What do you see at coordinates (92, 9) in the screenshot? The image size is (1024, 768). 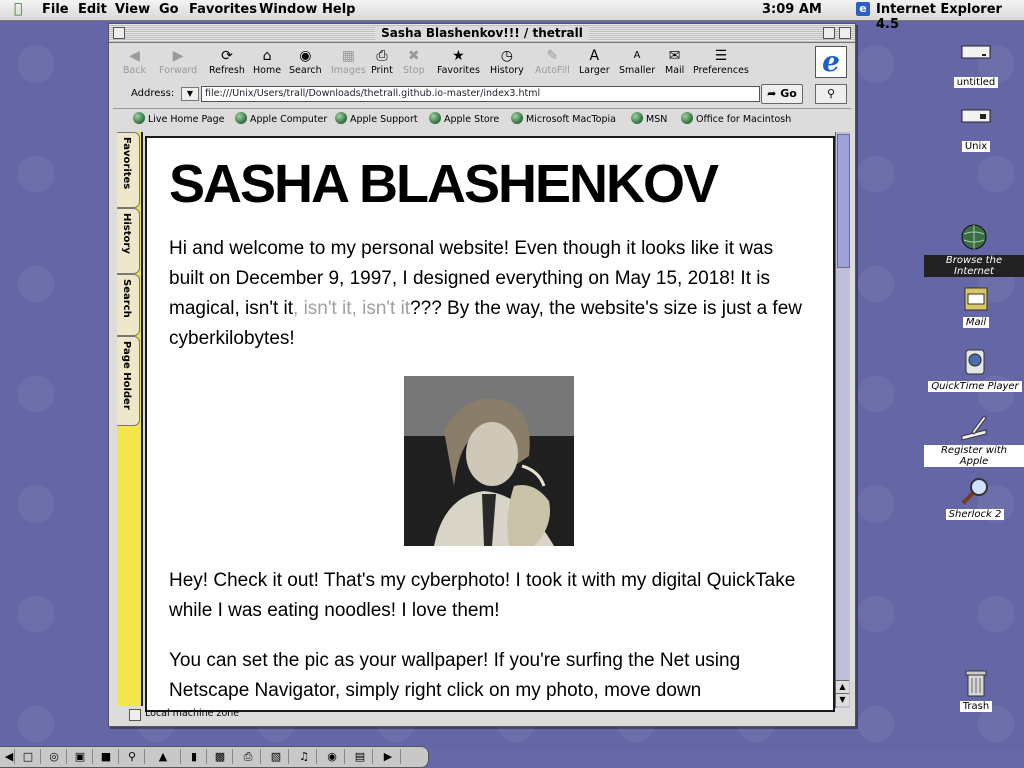 I see `menu-edit: Edit` at bounding box center [92, 9].